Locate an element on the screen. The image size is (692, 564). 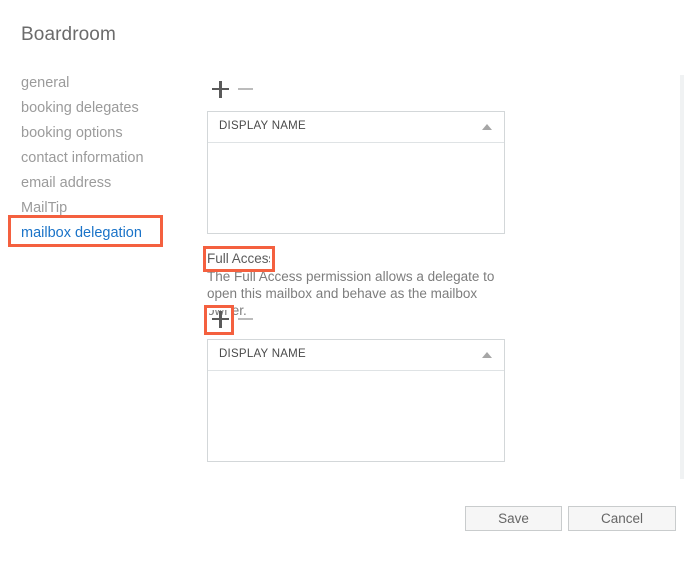
send-as-toolbar is located at coordinates (240, 91).